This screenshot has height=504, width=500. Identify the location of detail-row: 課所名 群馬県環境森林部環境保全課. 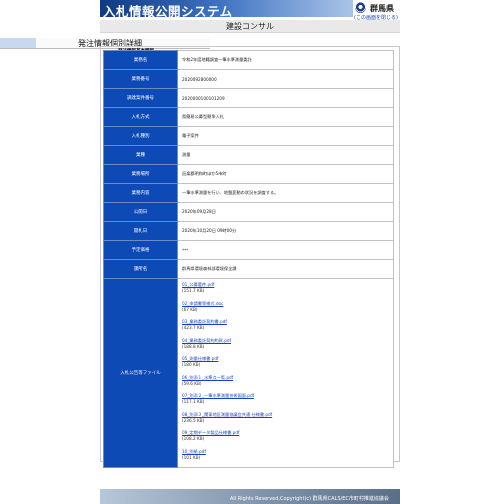
(248, 269).